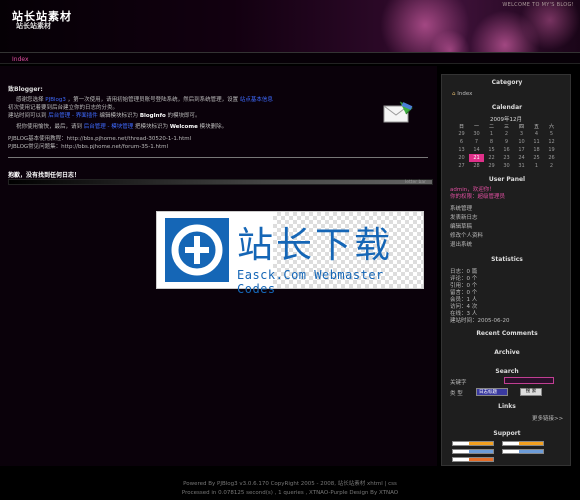 The width and height of the screenshot is (580, 500). What do you see at coordinates (551, 134) in the screenshot?
I see `calendar-day: 5` at bounding box center [551, 134].